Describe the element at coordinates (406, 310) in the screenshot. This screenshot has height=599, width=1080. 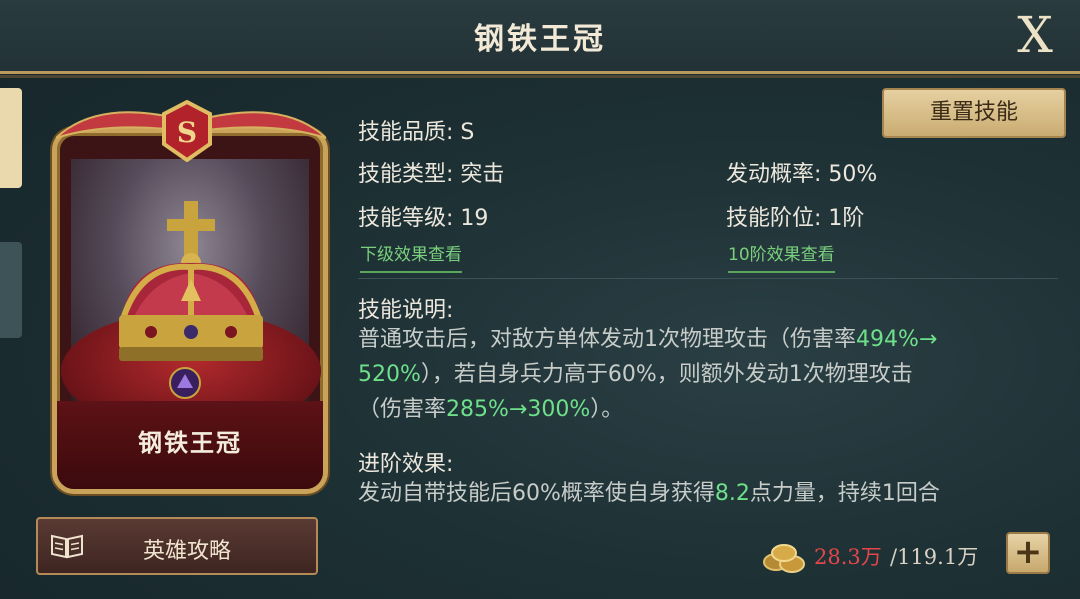
I see `description-heading: 技能说明:` at that location.